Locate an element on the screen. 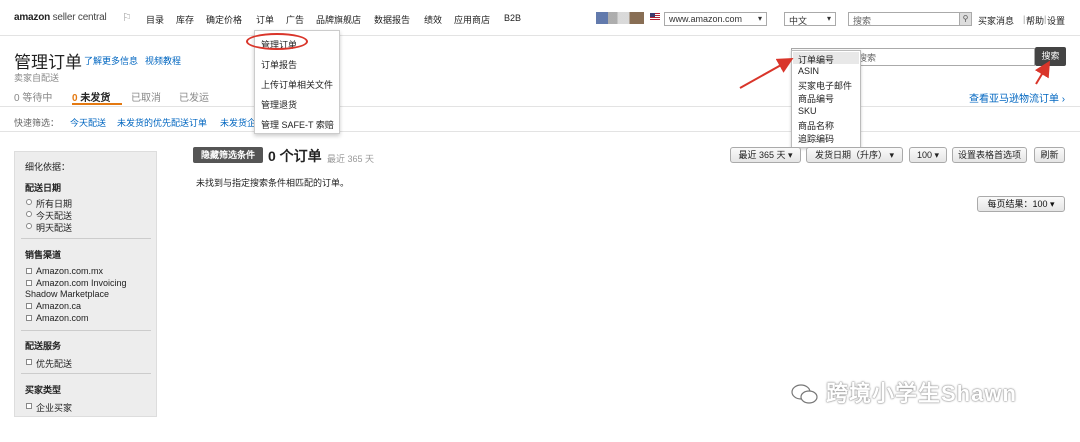 The image size is (1080, 442). nav-stores: 品牌旗舰店 is located at coordinates (338, 19).